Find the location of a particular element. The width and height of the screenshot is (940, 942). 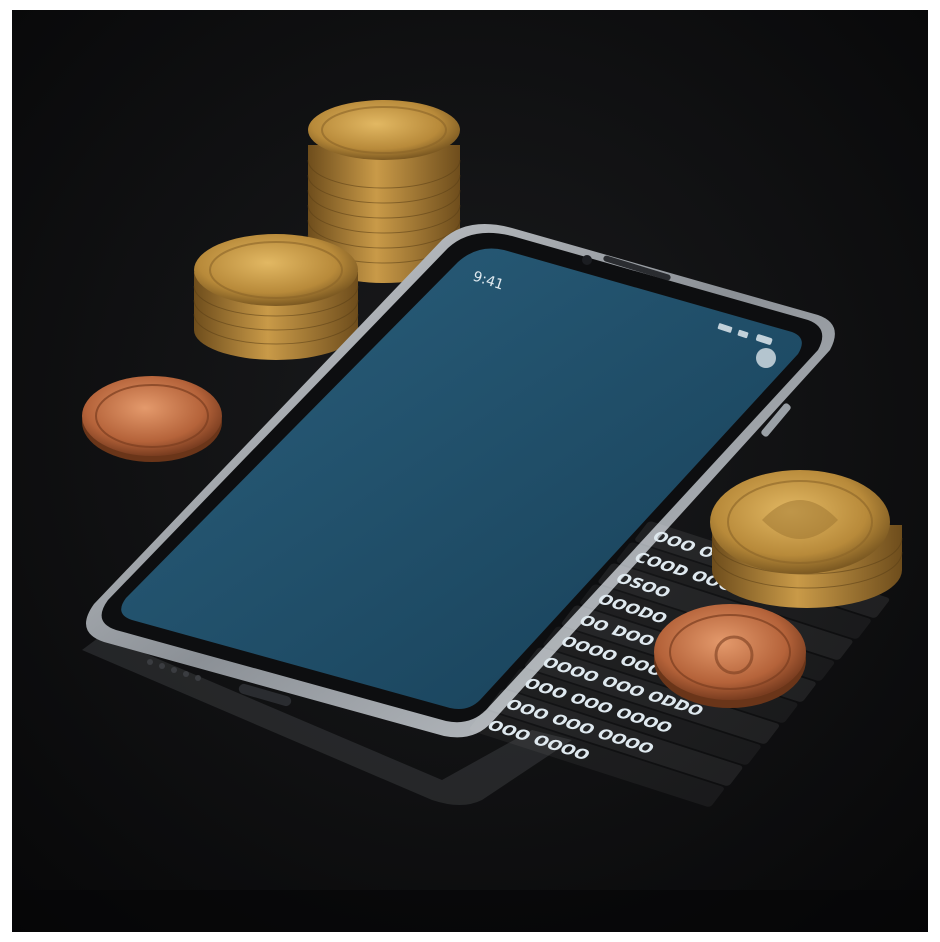

gold-coin-stack-left is located at coordinates (276, 297).